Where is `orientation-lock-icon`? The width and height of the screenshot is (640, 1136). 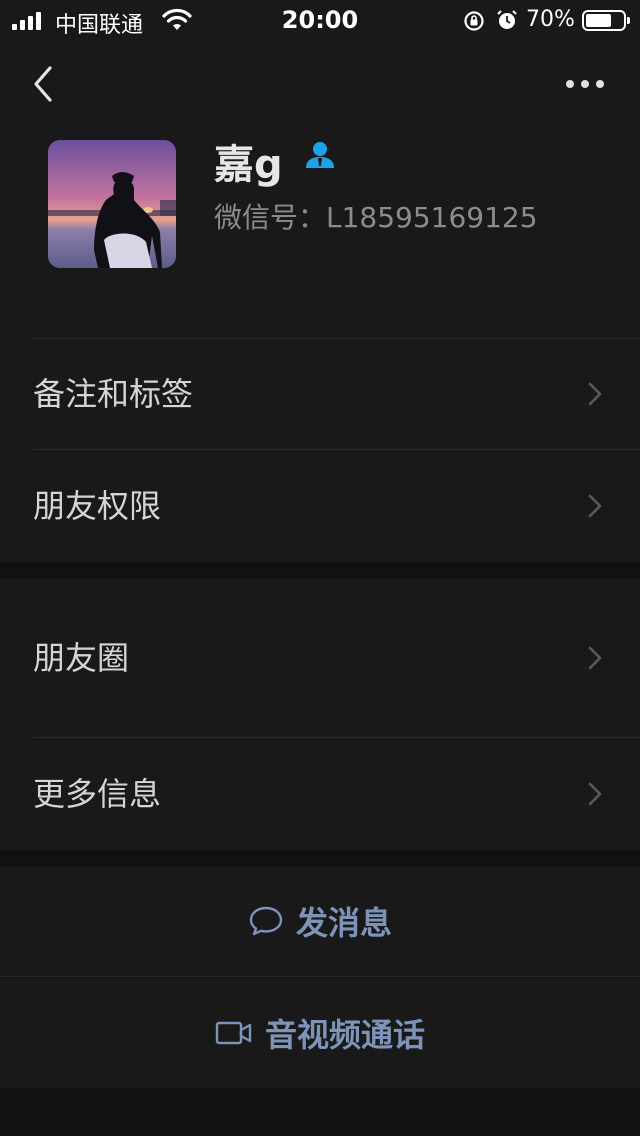 orientation-lock-icon is located at coordinates (474, 21).